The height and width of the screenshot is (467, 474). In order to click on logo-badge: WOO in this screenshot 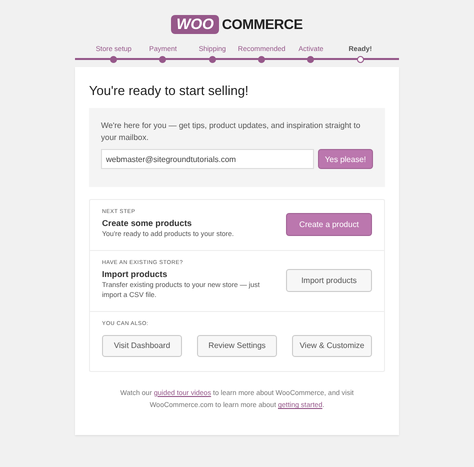, I will do `click(195, 24)`.